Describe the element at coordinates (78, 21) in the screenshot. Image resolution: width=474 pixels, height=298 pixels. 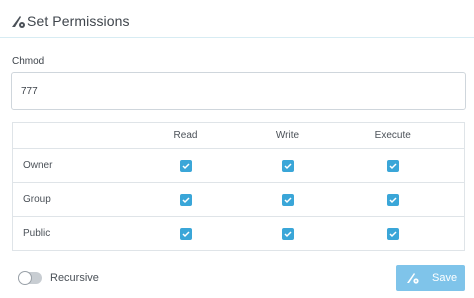
I see `dialog-title: Set Permissions` at that location.